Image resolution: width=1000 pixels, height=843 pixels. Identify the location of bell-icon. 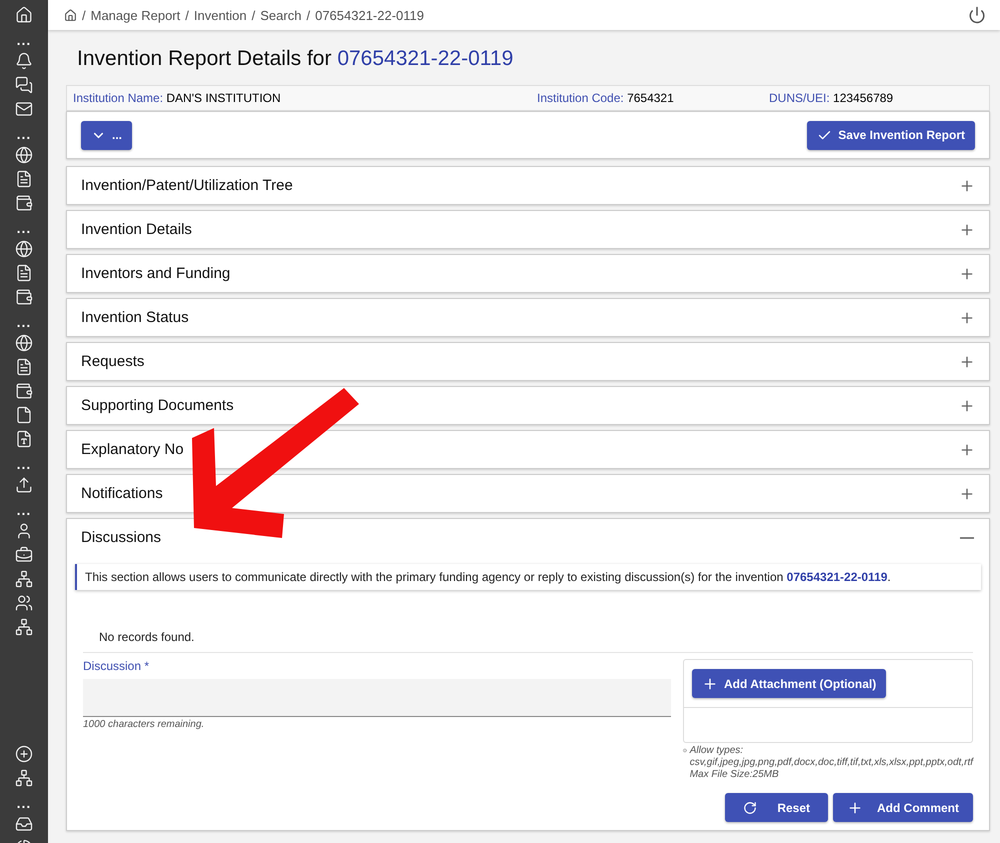
(24, 61).